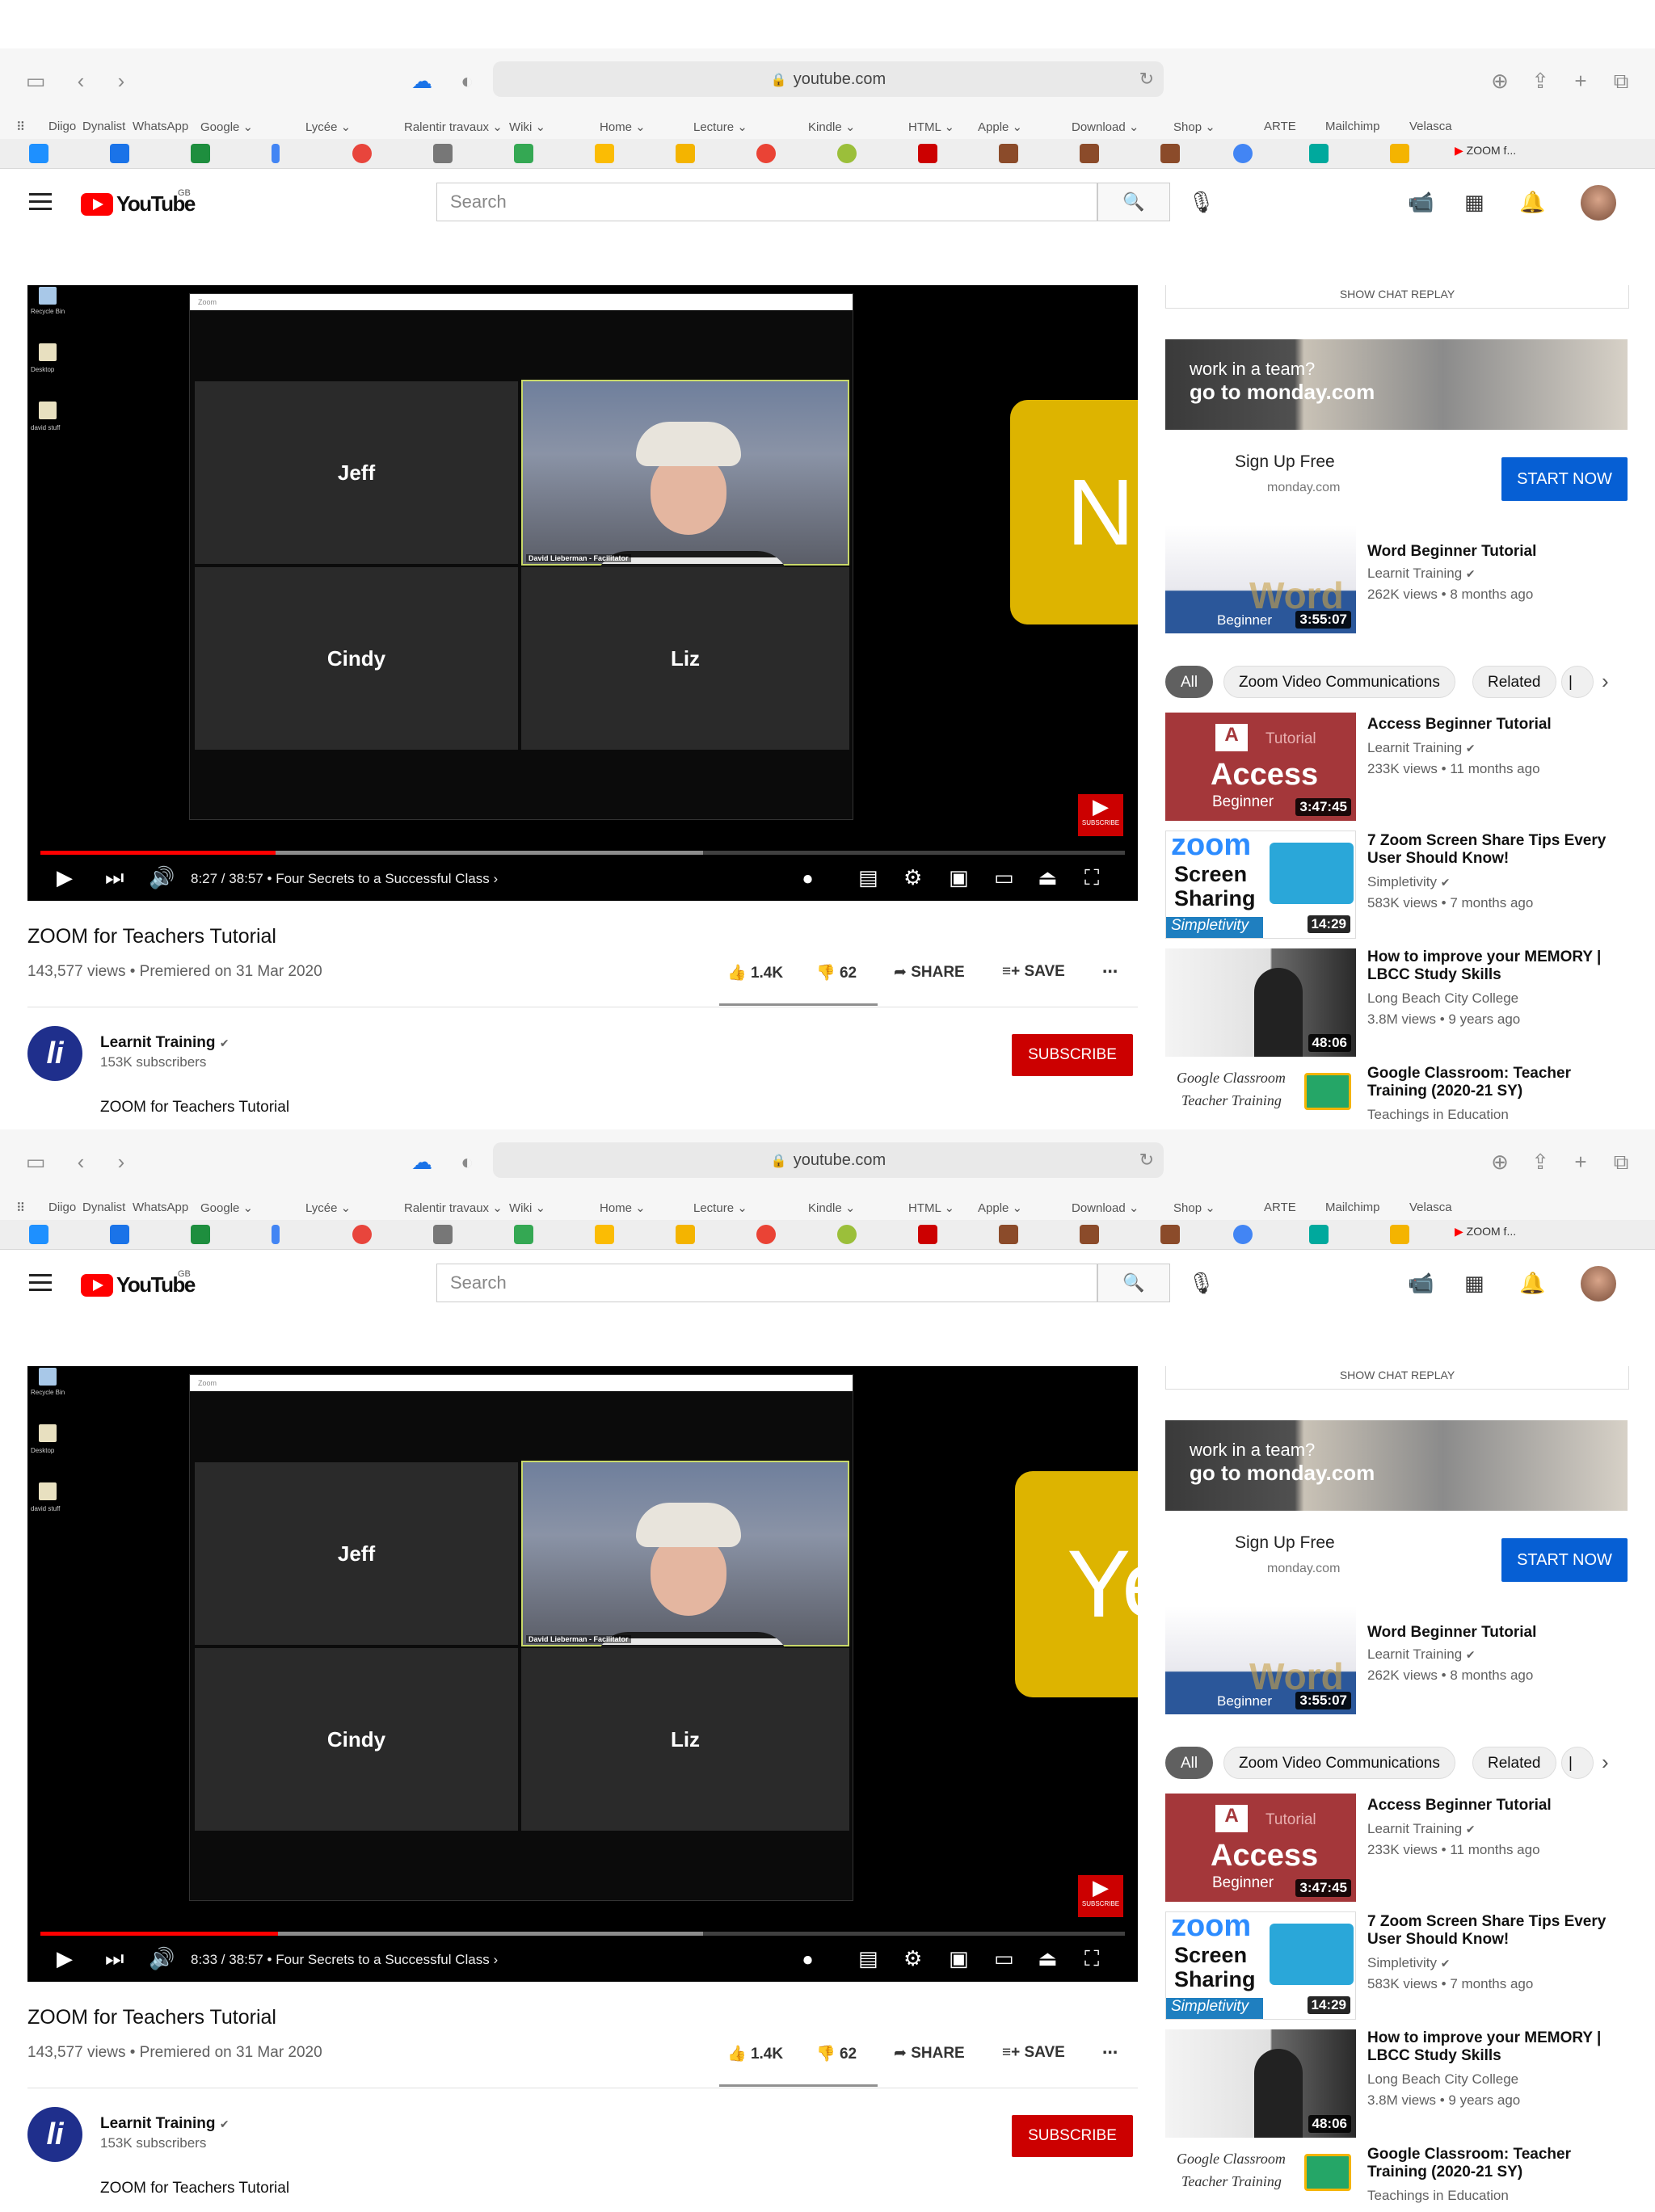  I want to click on volume-icon: 🔊, so click(162, 877).